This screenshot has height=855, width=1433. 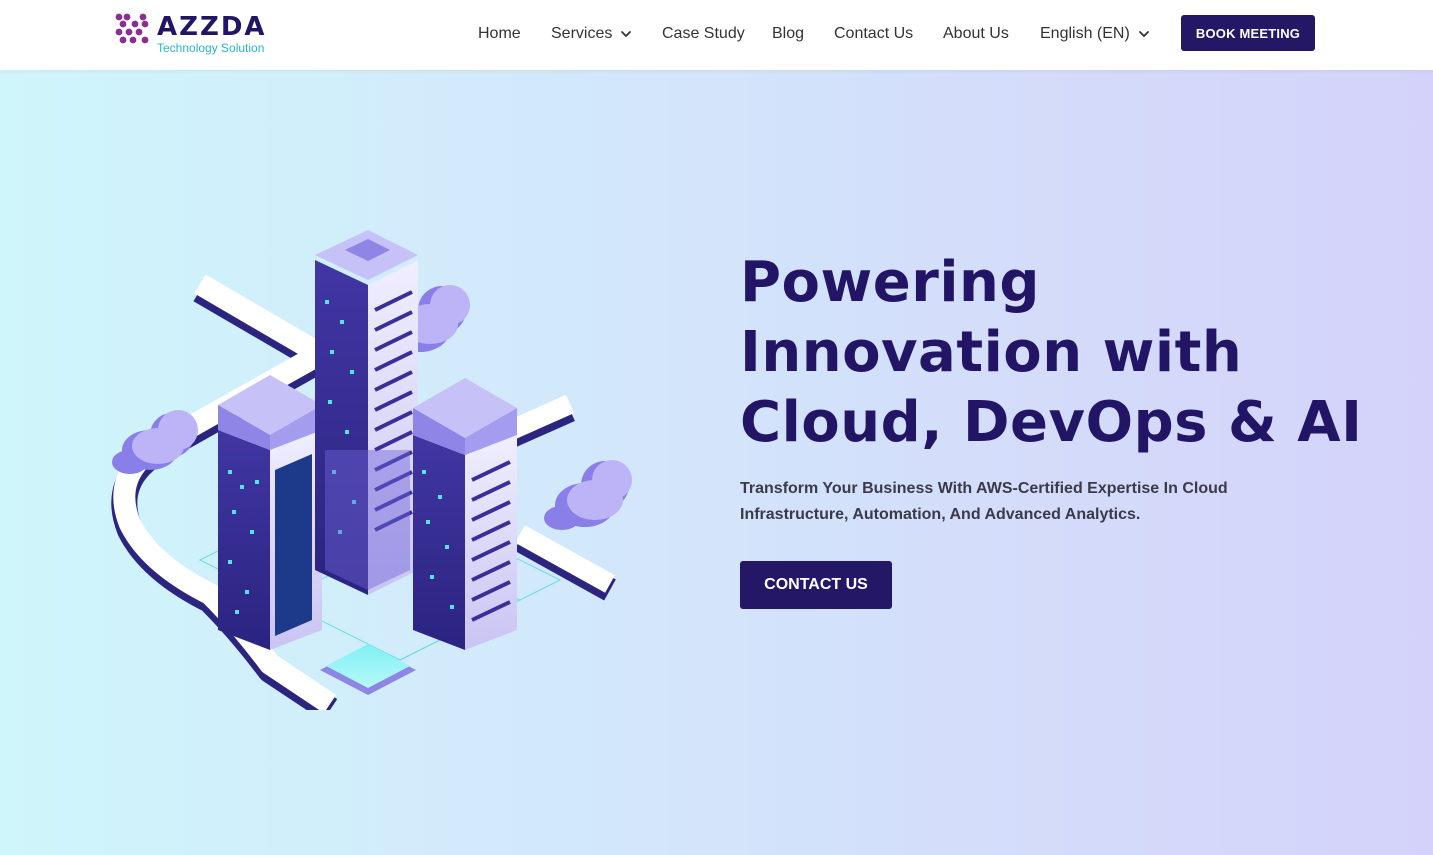 What do you see at coordinates (582, 33) in the screenshot?
I see `nav-item-label: Services` at bounding box center [582, 33].